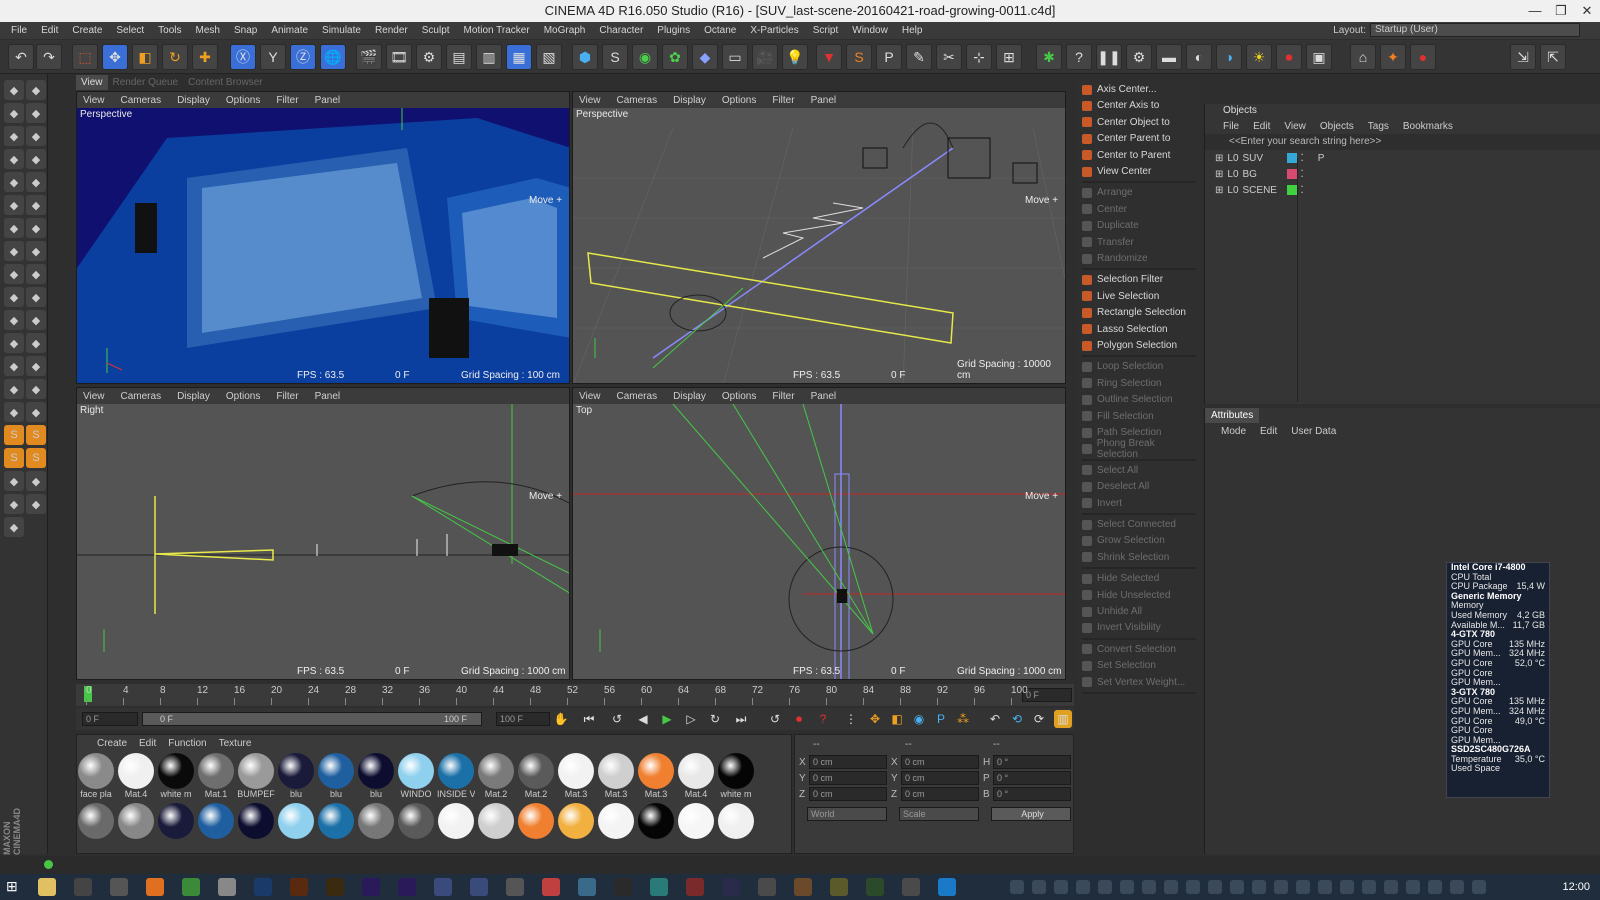 The height and width of the screenshot is (900, 1600). What do you see at coordinates (1259, 57) in the screenshot?
I see `sun-icon: ☀` at bounding box center [1259, 57].